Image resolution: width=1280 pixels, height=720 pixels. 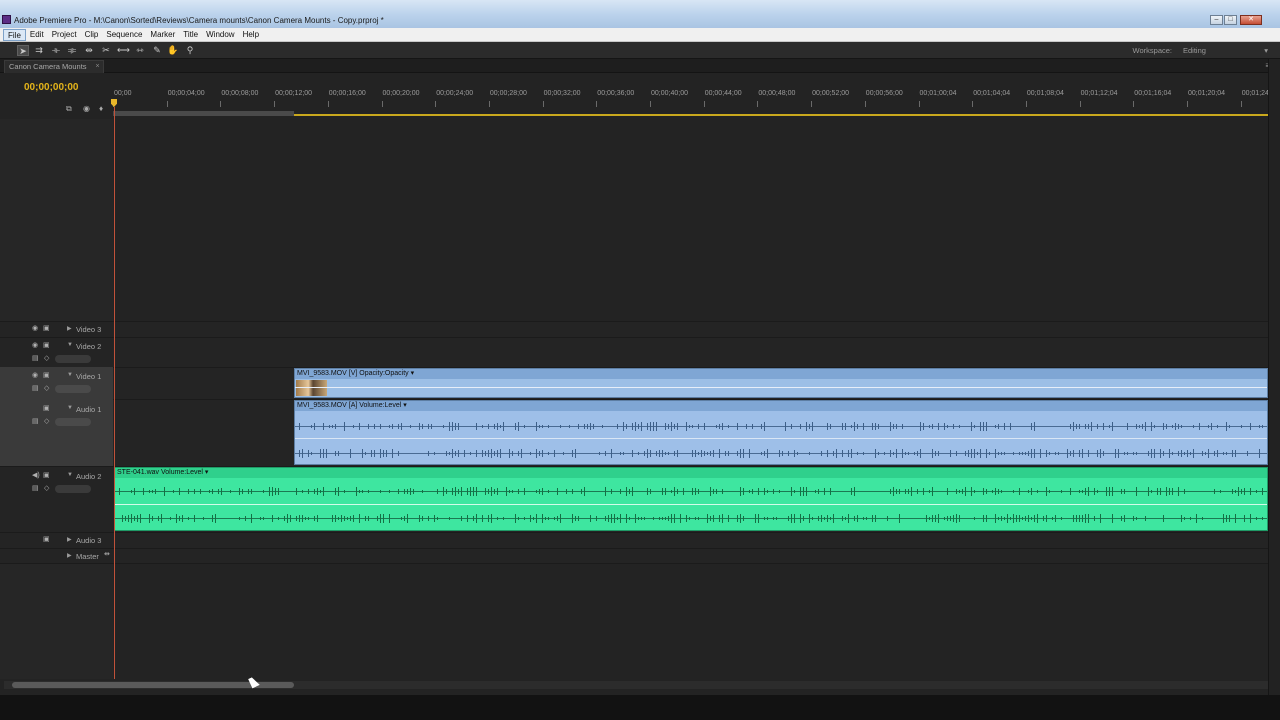 I want to click on music-clip: STE-041.wav Volume:Level ▾, so click(x=691, y=499).